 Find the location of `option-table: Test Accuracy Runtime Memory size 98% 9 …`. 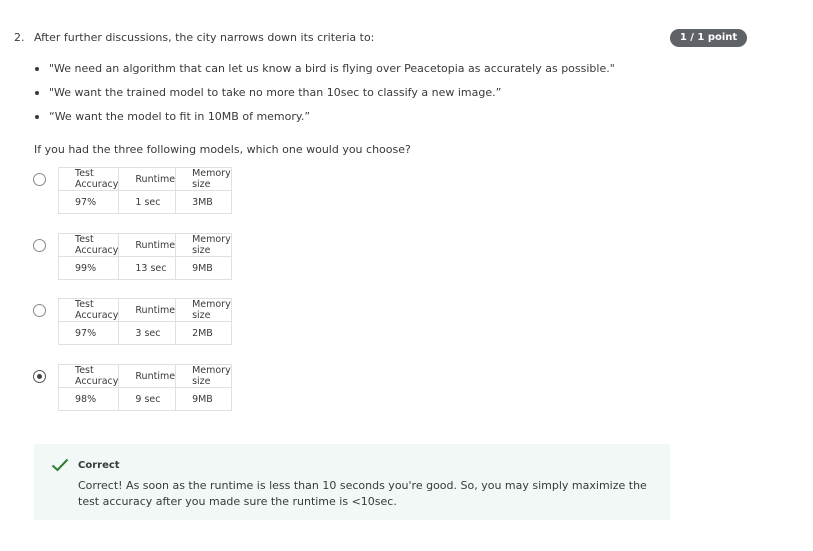

option-table: Test Accuracy Runtime Memory size 98% 9 … is located at coordinates (144, 387).